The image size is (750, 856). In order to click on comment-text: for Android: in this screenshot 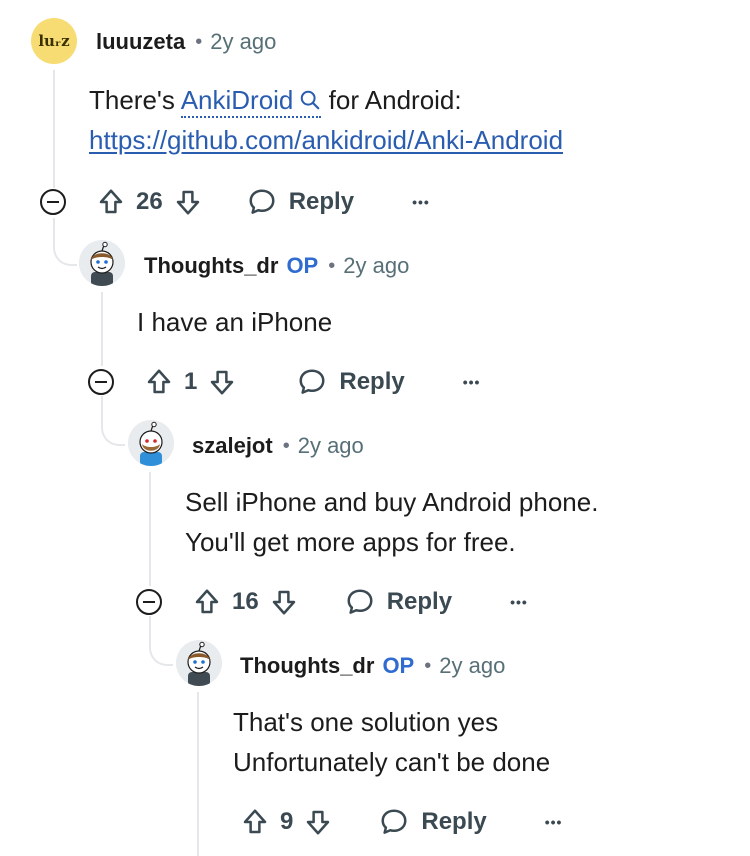, I will do `click(395, 100)`.